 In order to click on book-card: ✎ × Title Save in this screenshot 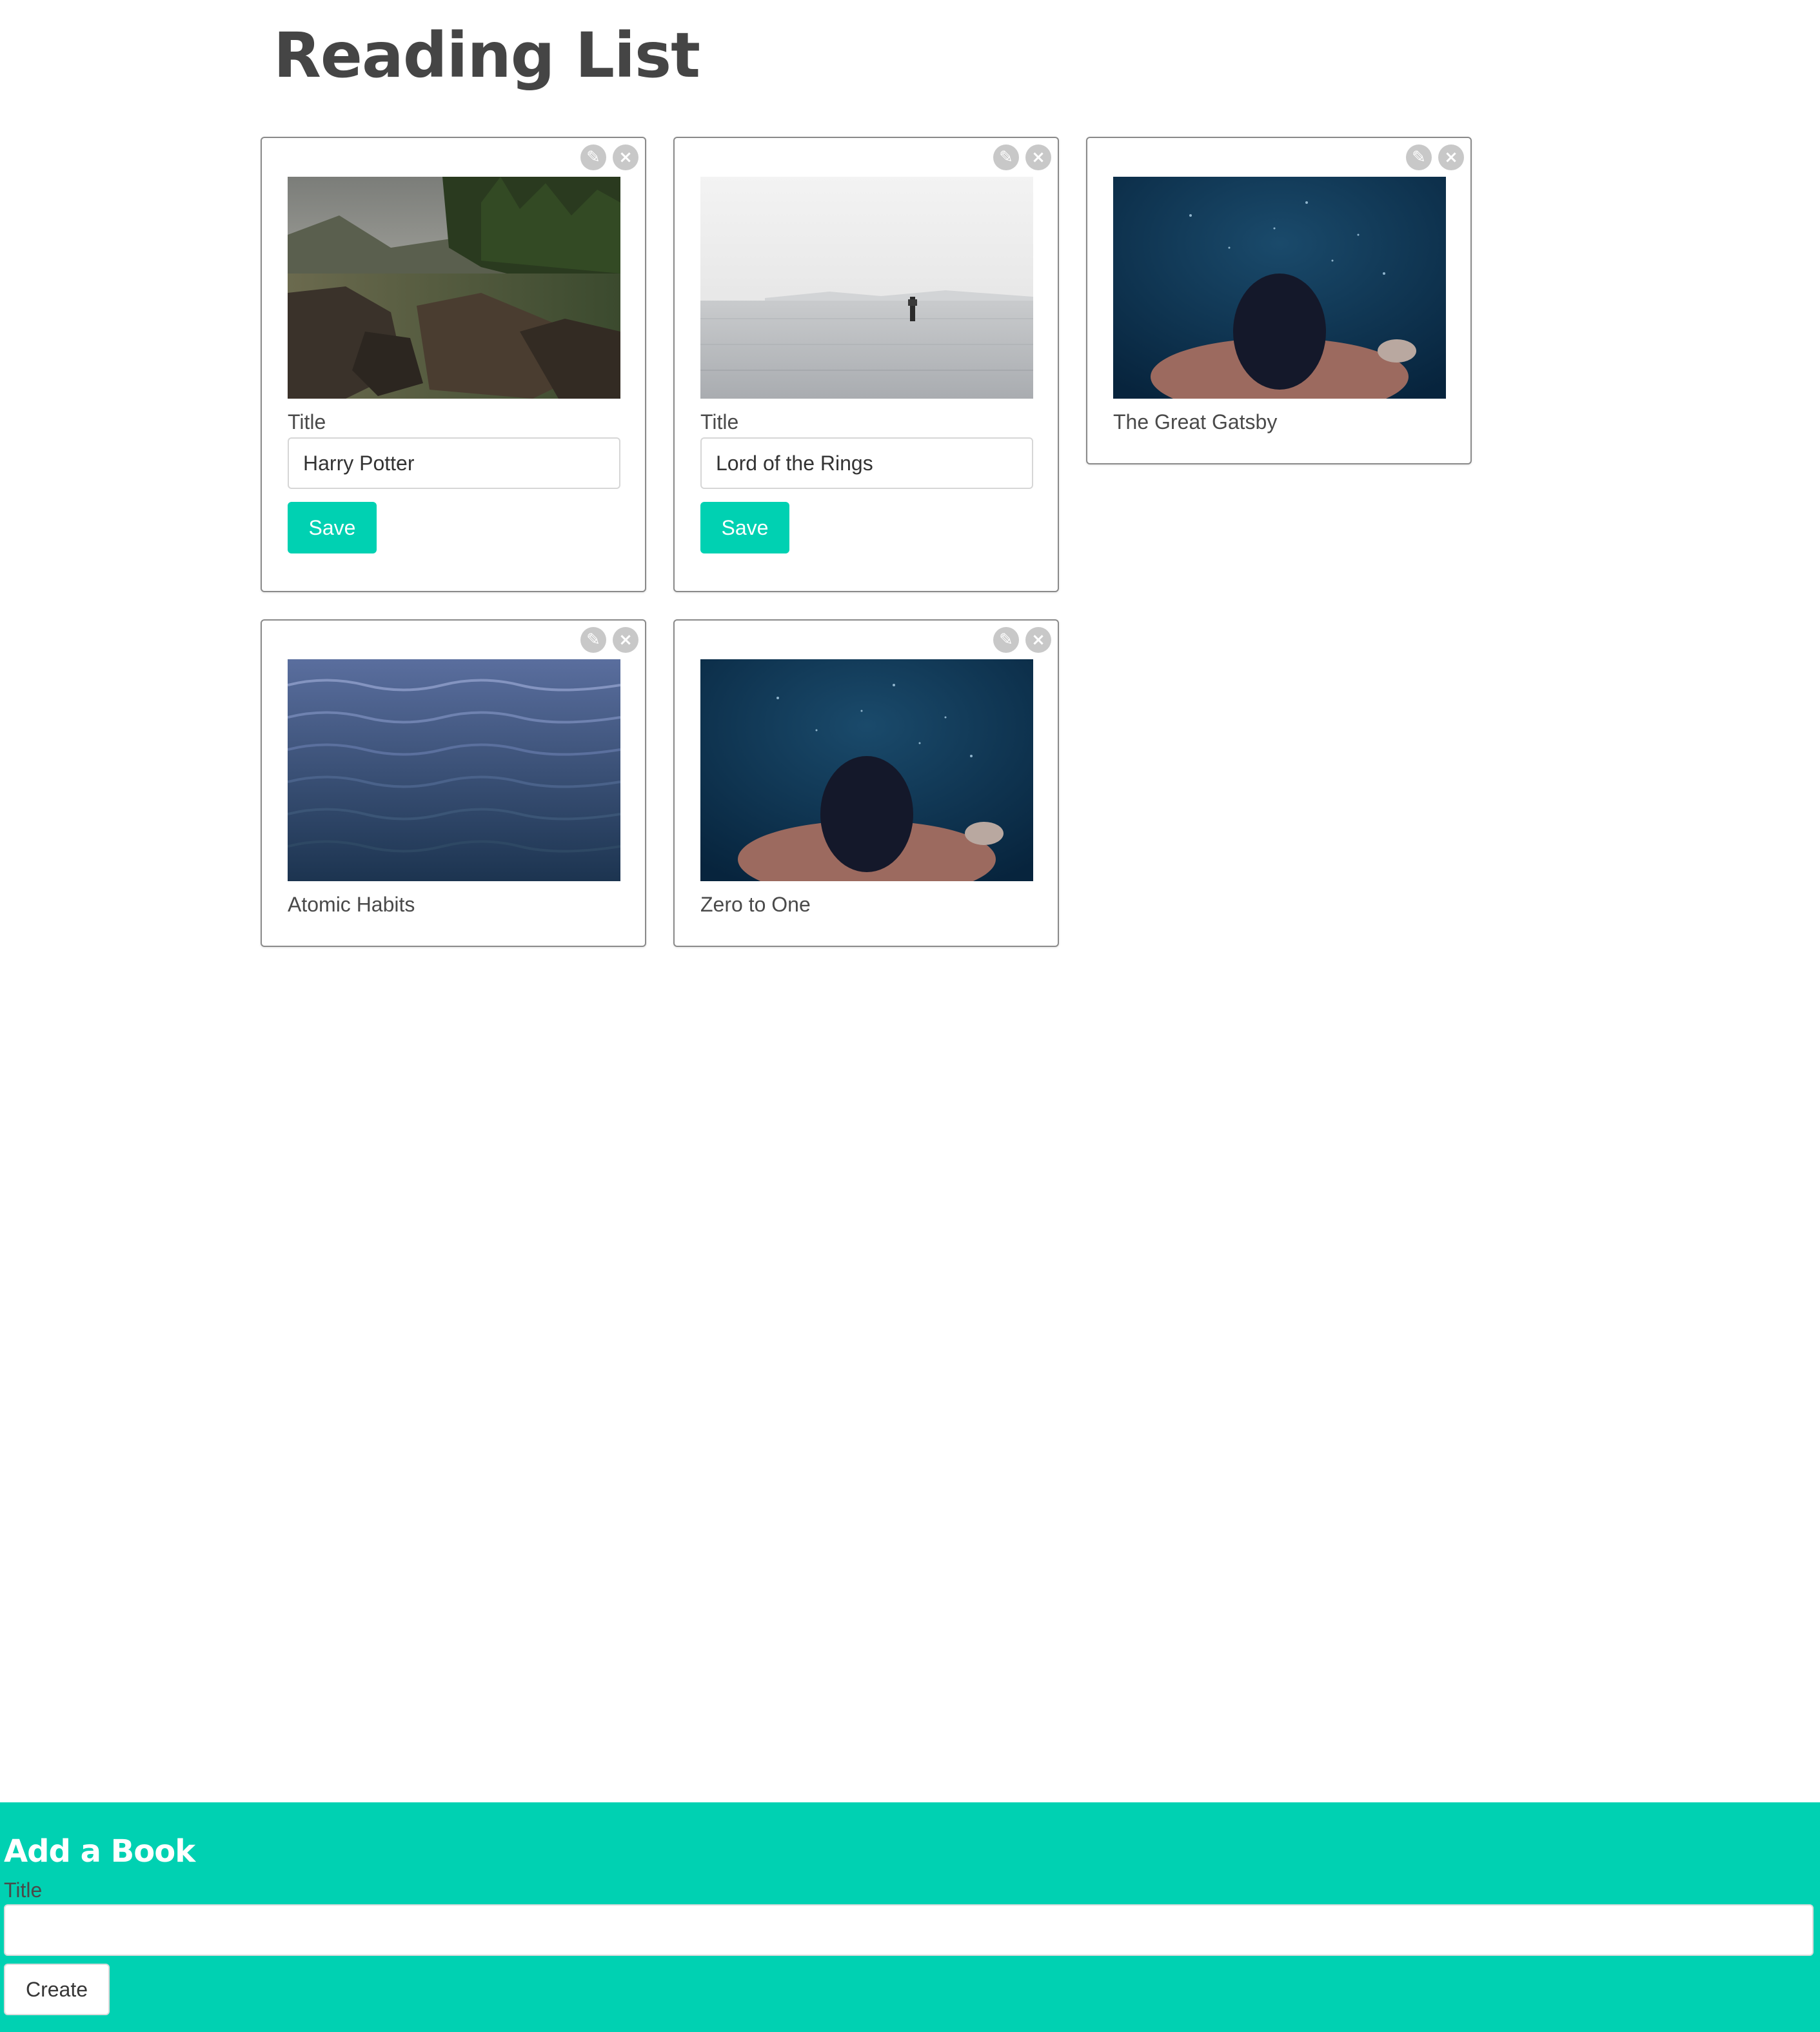, I will do `click(866, 364)`.